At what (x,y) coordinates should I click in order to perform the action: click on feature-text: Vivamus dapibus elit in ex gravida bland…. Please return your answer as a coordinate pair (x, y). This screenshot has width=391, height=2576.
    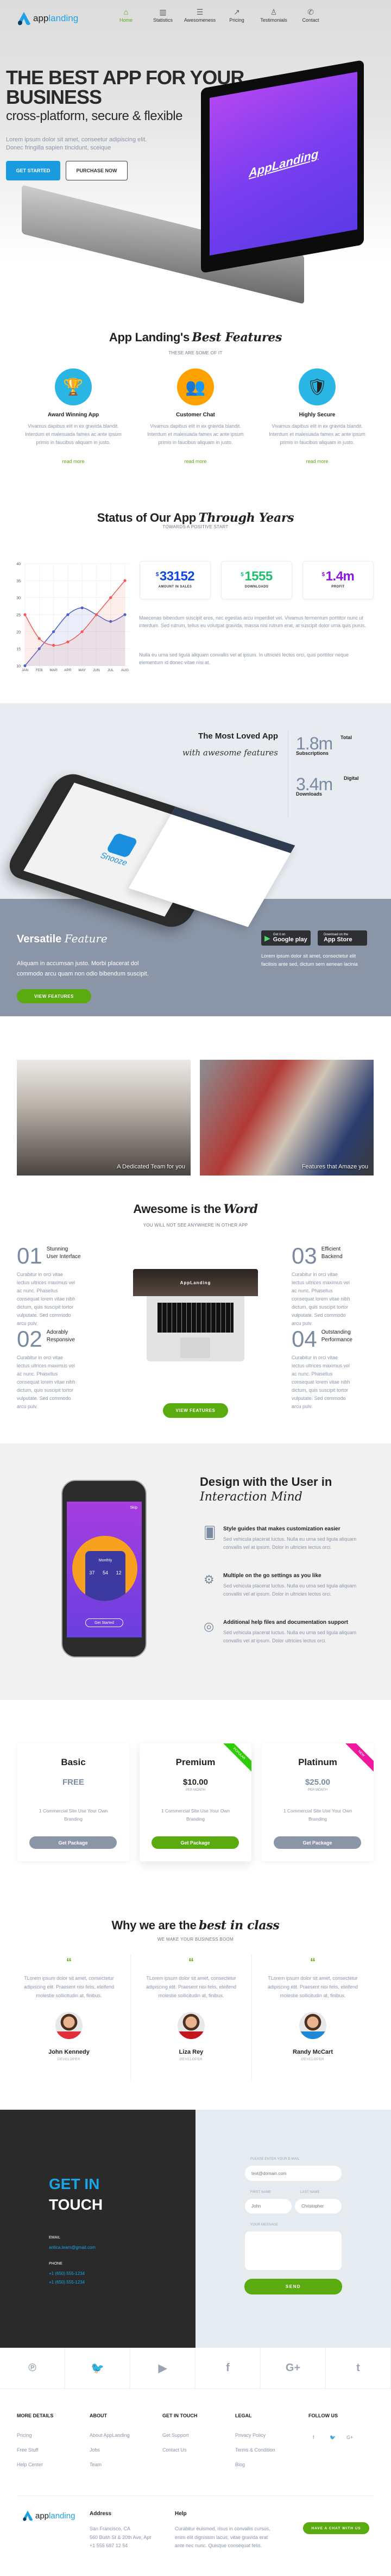
    Looking at the image, I should click on (73, 434).